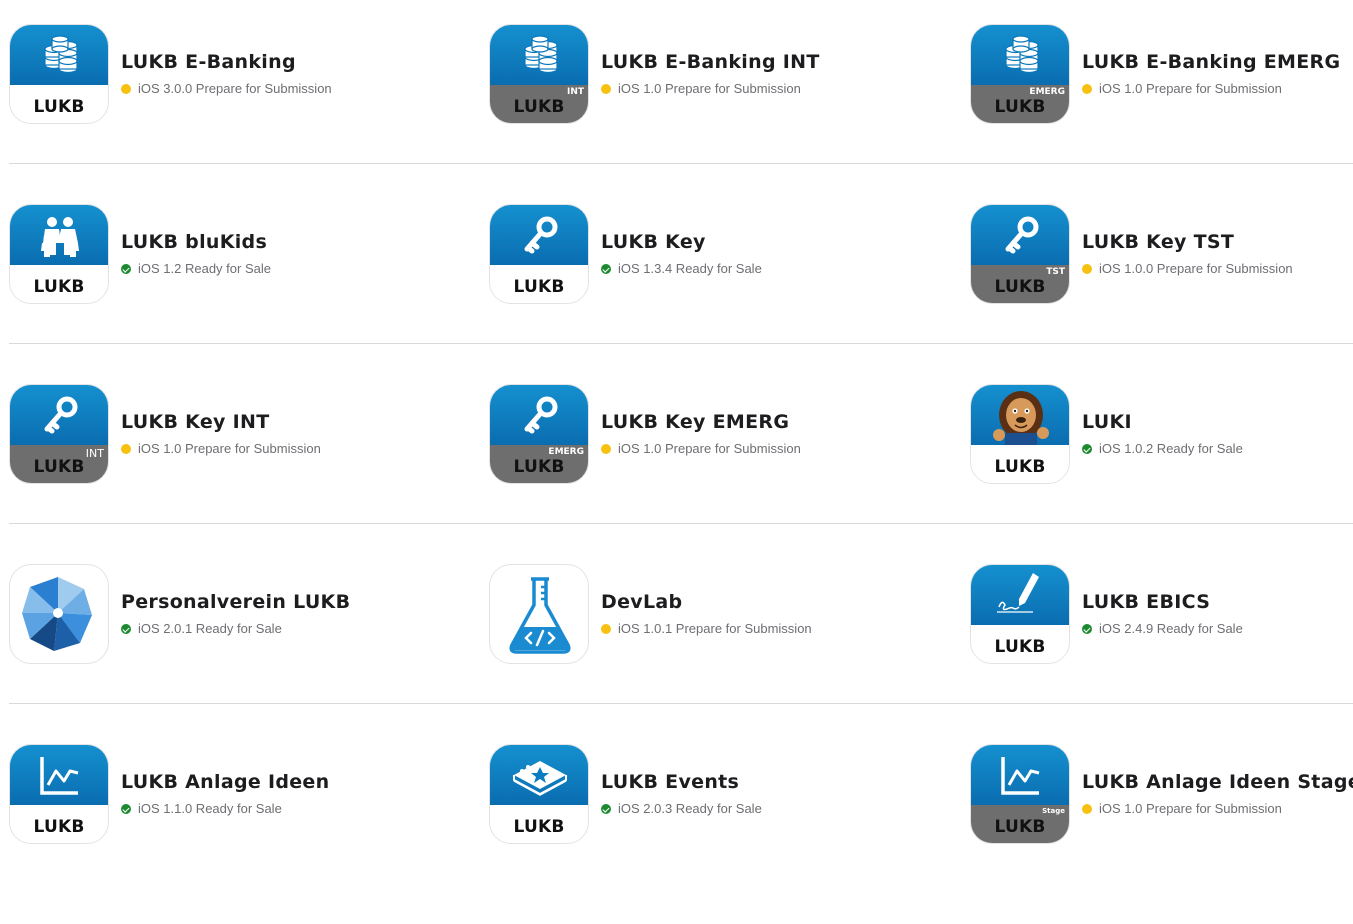 The image size is (1353, 924). I want to click on app-name: LUKB Key INT, so click(195, 422).